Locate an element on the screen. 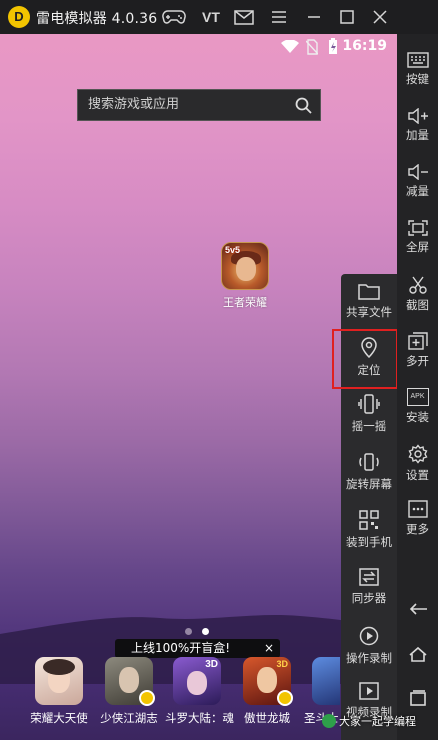  title-bar: D 雷电模拟器 4.0.36 VT is located at coordinates (219, 17).